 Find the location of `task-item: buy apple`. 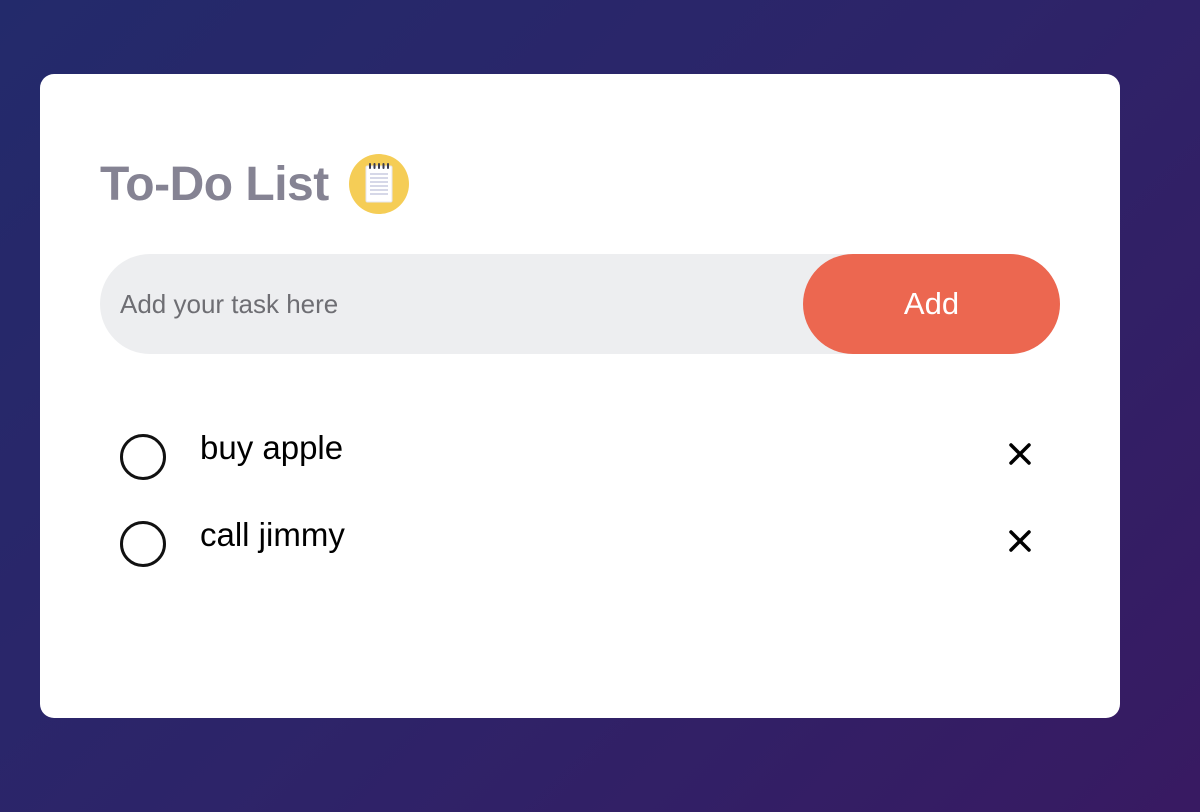

task-item: buy apple is located at coordinates (580, 467).